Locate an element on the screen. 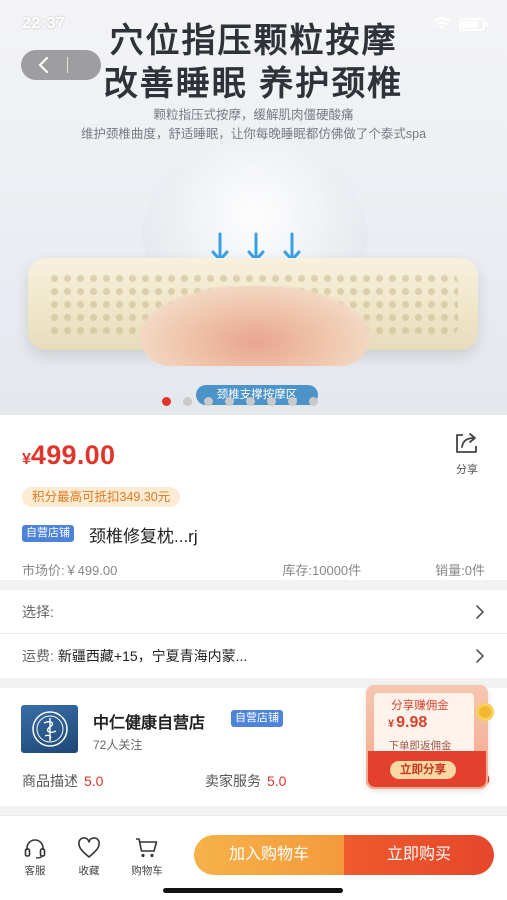 This screenshot has height=900, width=507. wifi-icon is located at coordinates (442, 23).